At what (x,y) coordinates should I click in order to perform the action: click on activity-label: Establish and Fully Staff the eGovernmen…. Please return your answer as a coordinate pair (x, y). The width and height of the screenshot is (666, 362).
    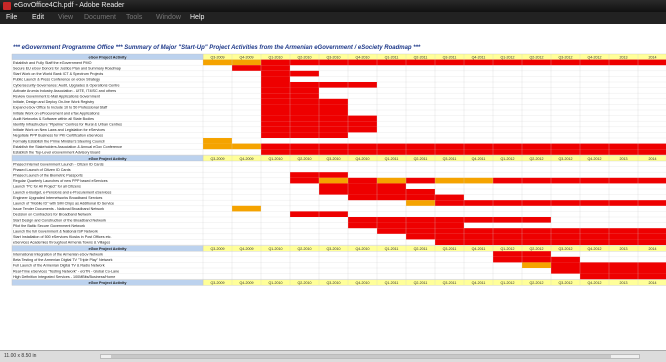
    Looking at the image, I should click on (52, 63).